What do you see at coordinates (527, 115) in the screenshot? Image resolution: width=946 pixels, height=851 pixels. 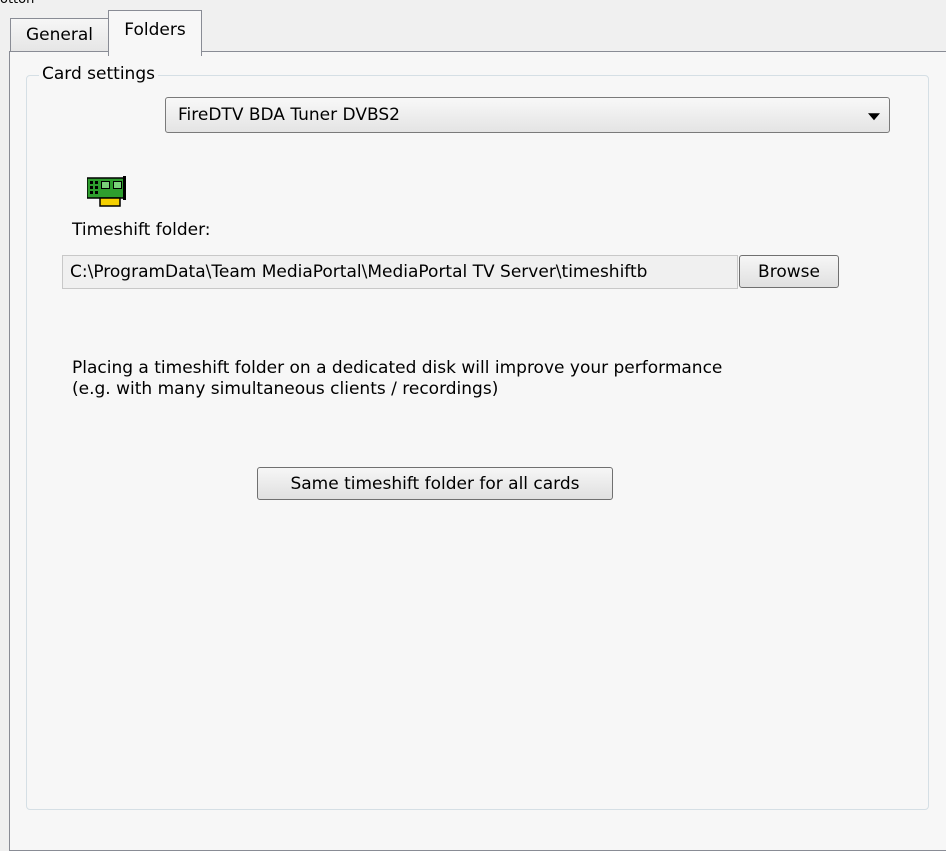 I see `tuner-card-select: FireDTV BDA Tuner DVBS2` at bounding box center [527, 115].